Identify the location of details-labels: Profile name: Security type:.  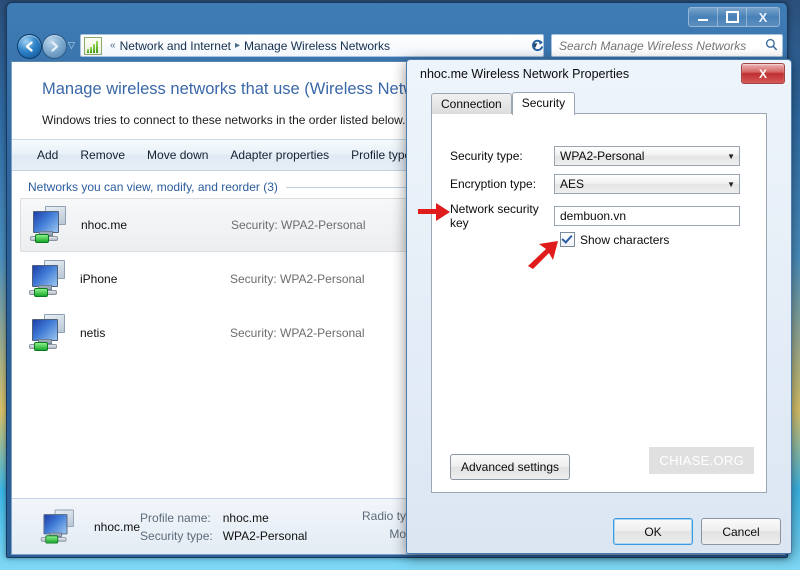
(176, 527).